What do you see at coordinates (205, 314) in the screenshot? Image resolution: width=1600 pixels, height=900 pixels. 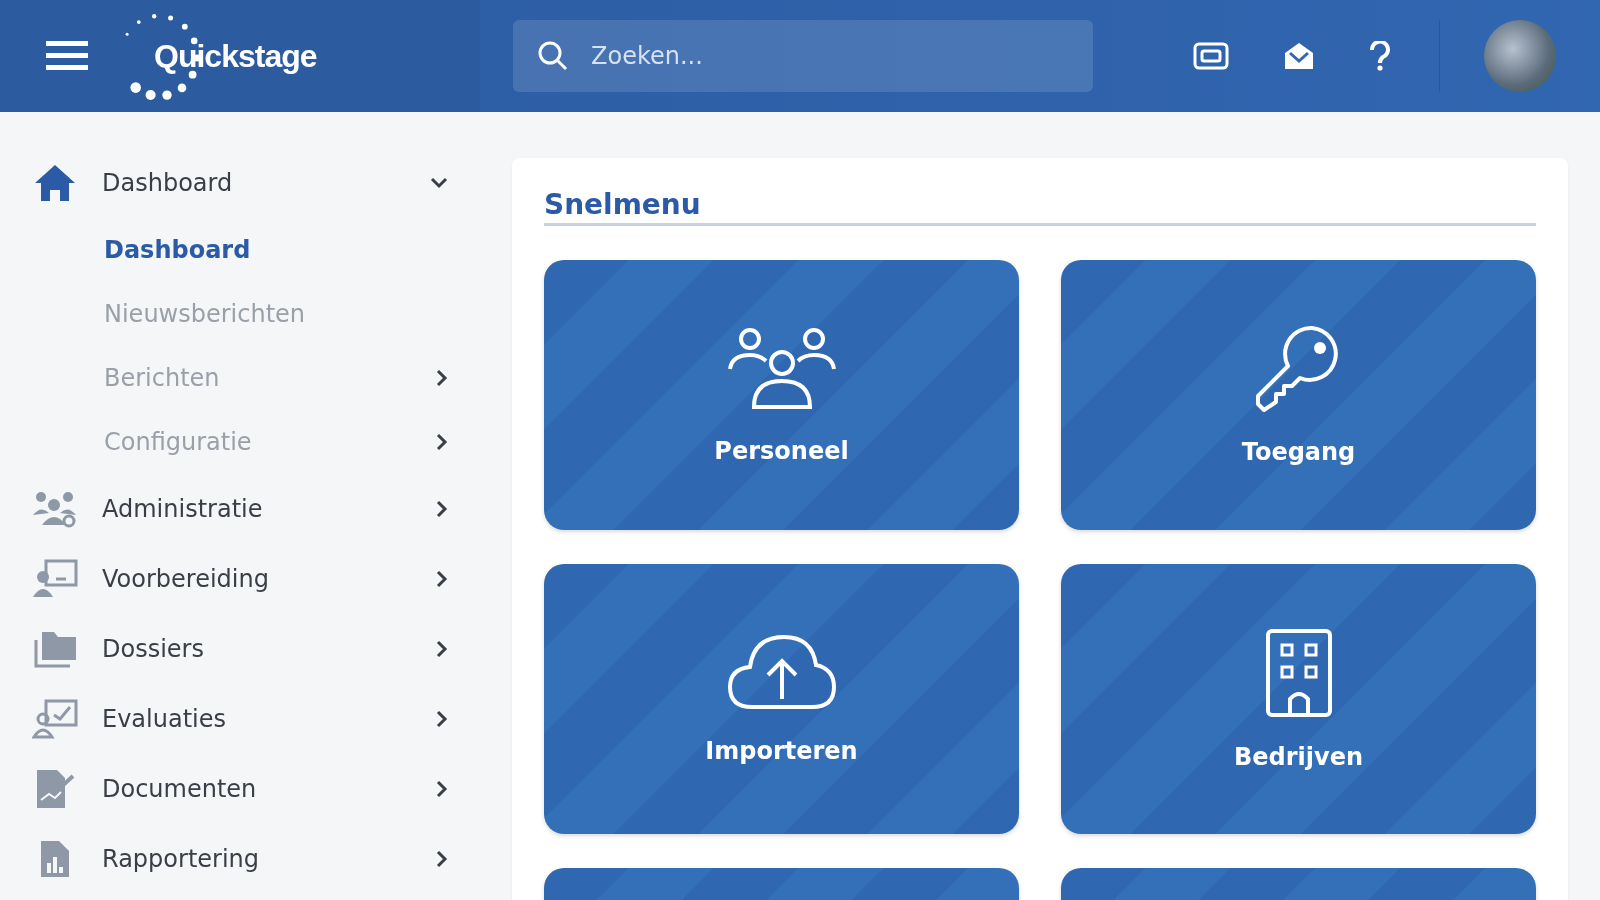 I see `sidebar-label: Nieuwsberichten` at bounding box center [205, 314].